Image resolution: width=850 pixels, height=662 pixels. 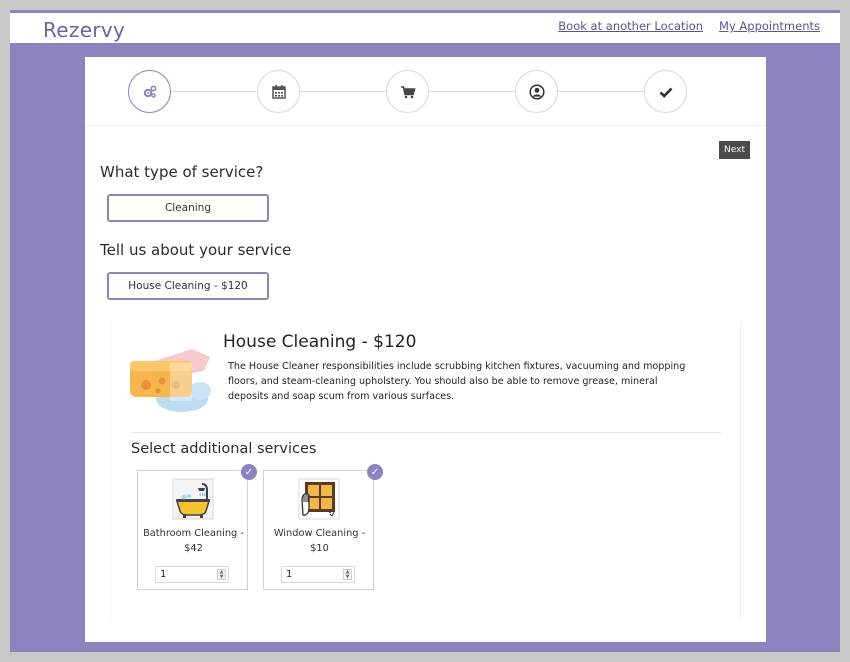 I want to click on calendar-icon, so click(x=278, y=91).